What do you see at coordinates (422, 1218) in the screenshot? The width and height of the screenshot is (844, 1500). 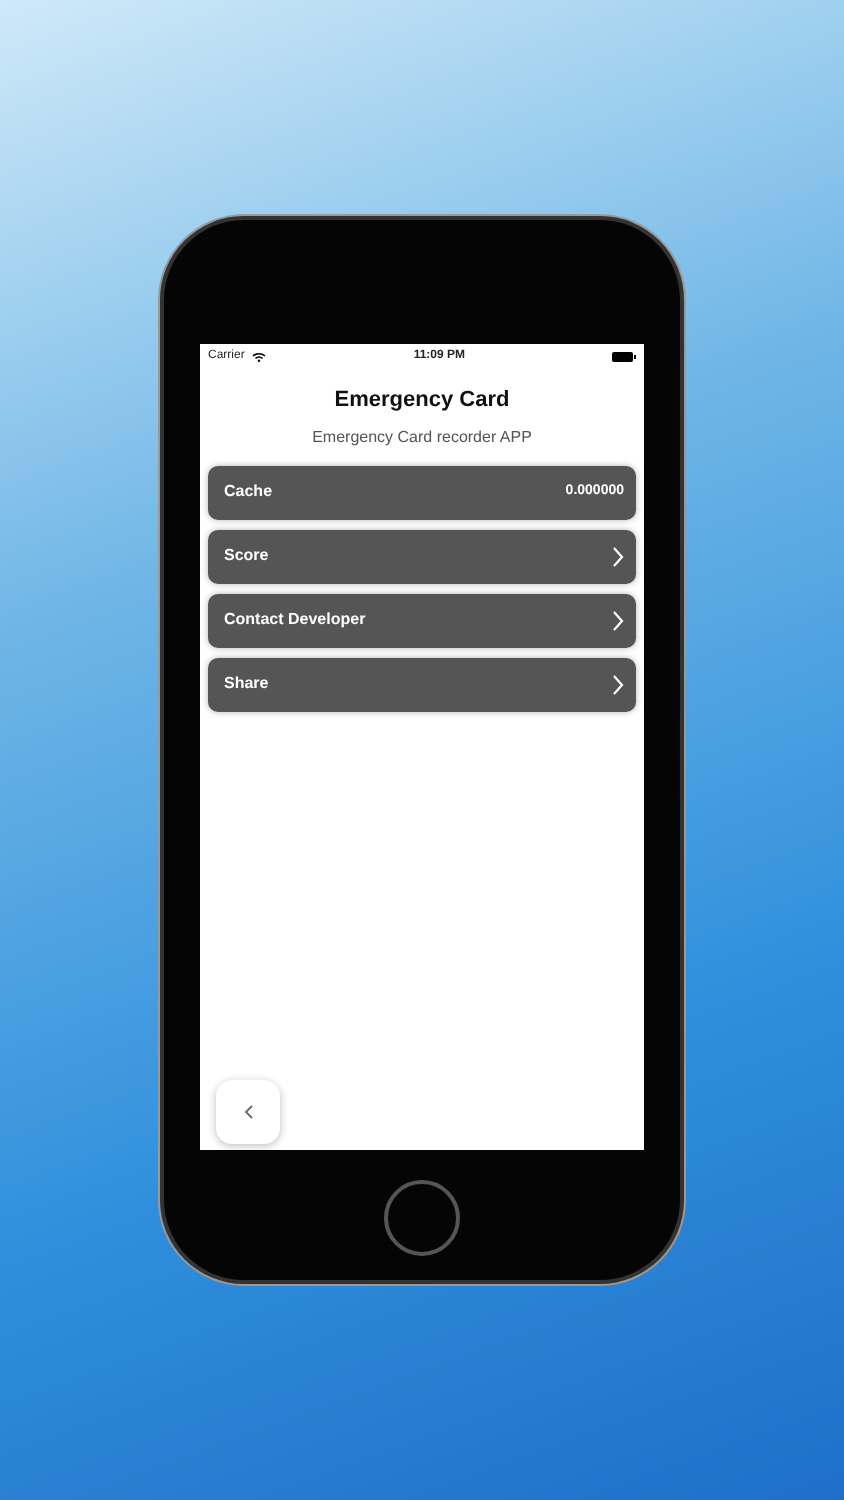 I see `home-button` at bounding box center [422, 1218].